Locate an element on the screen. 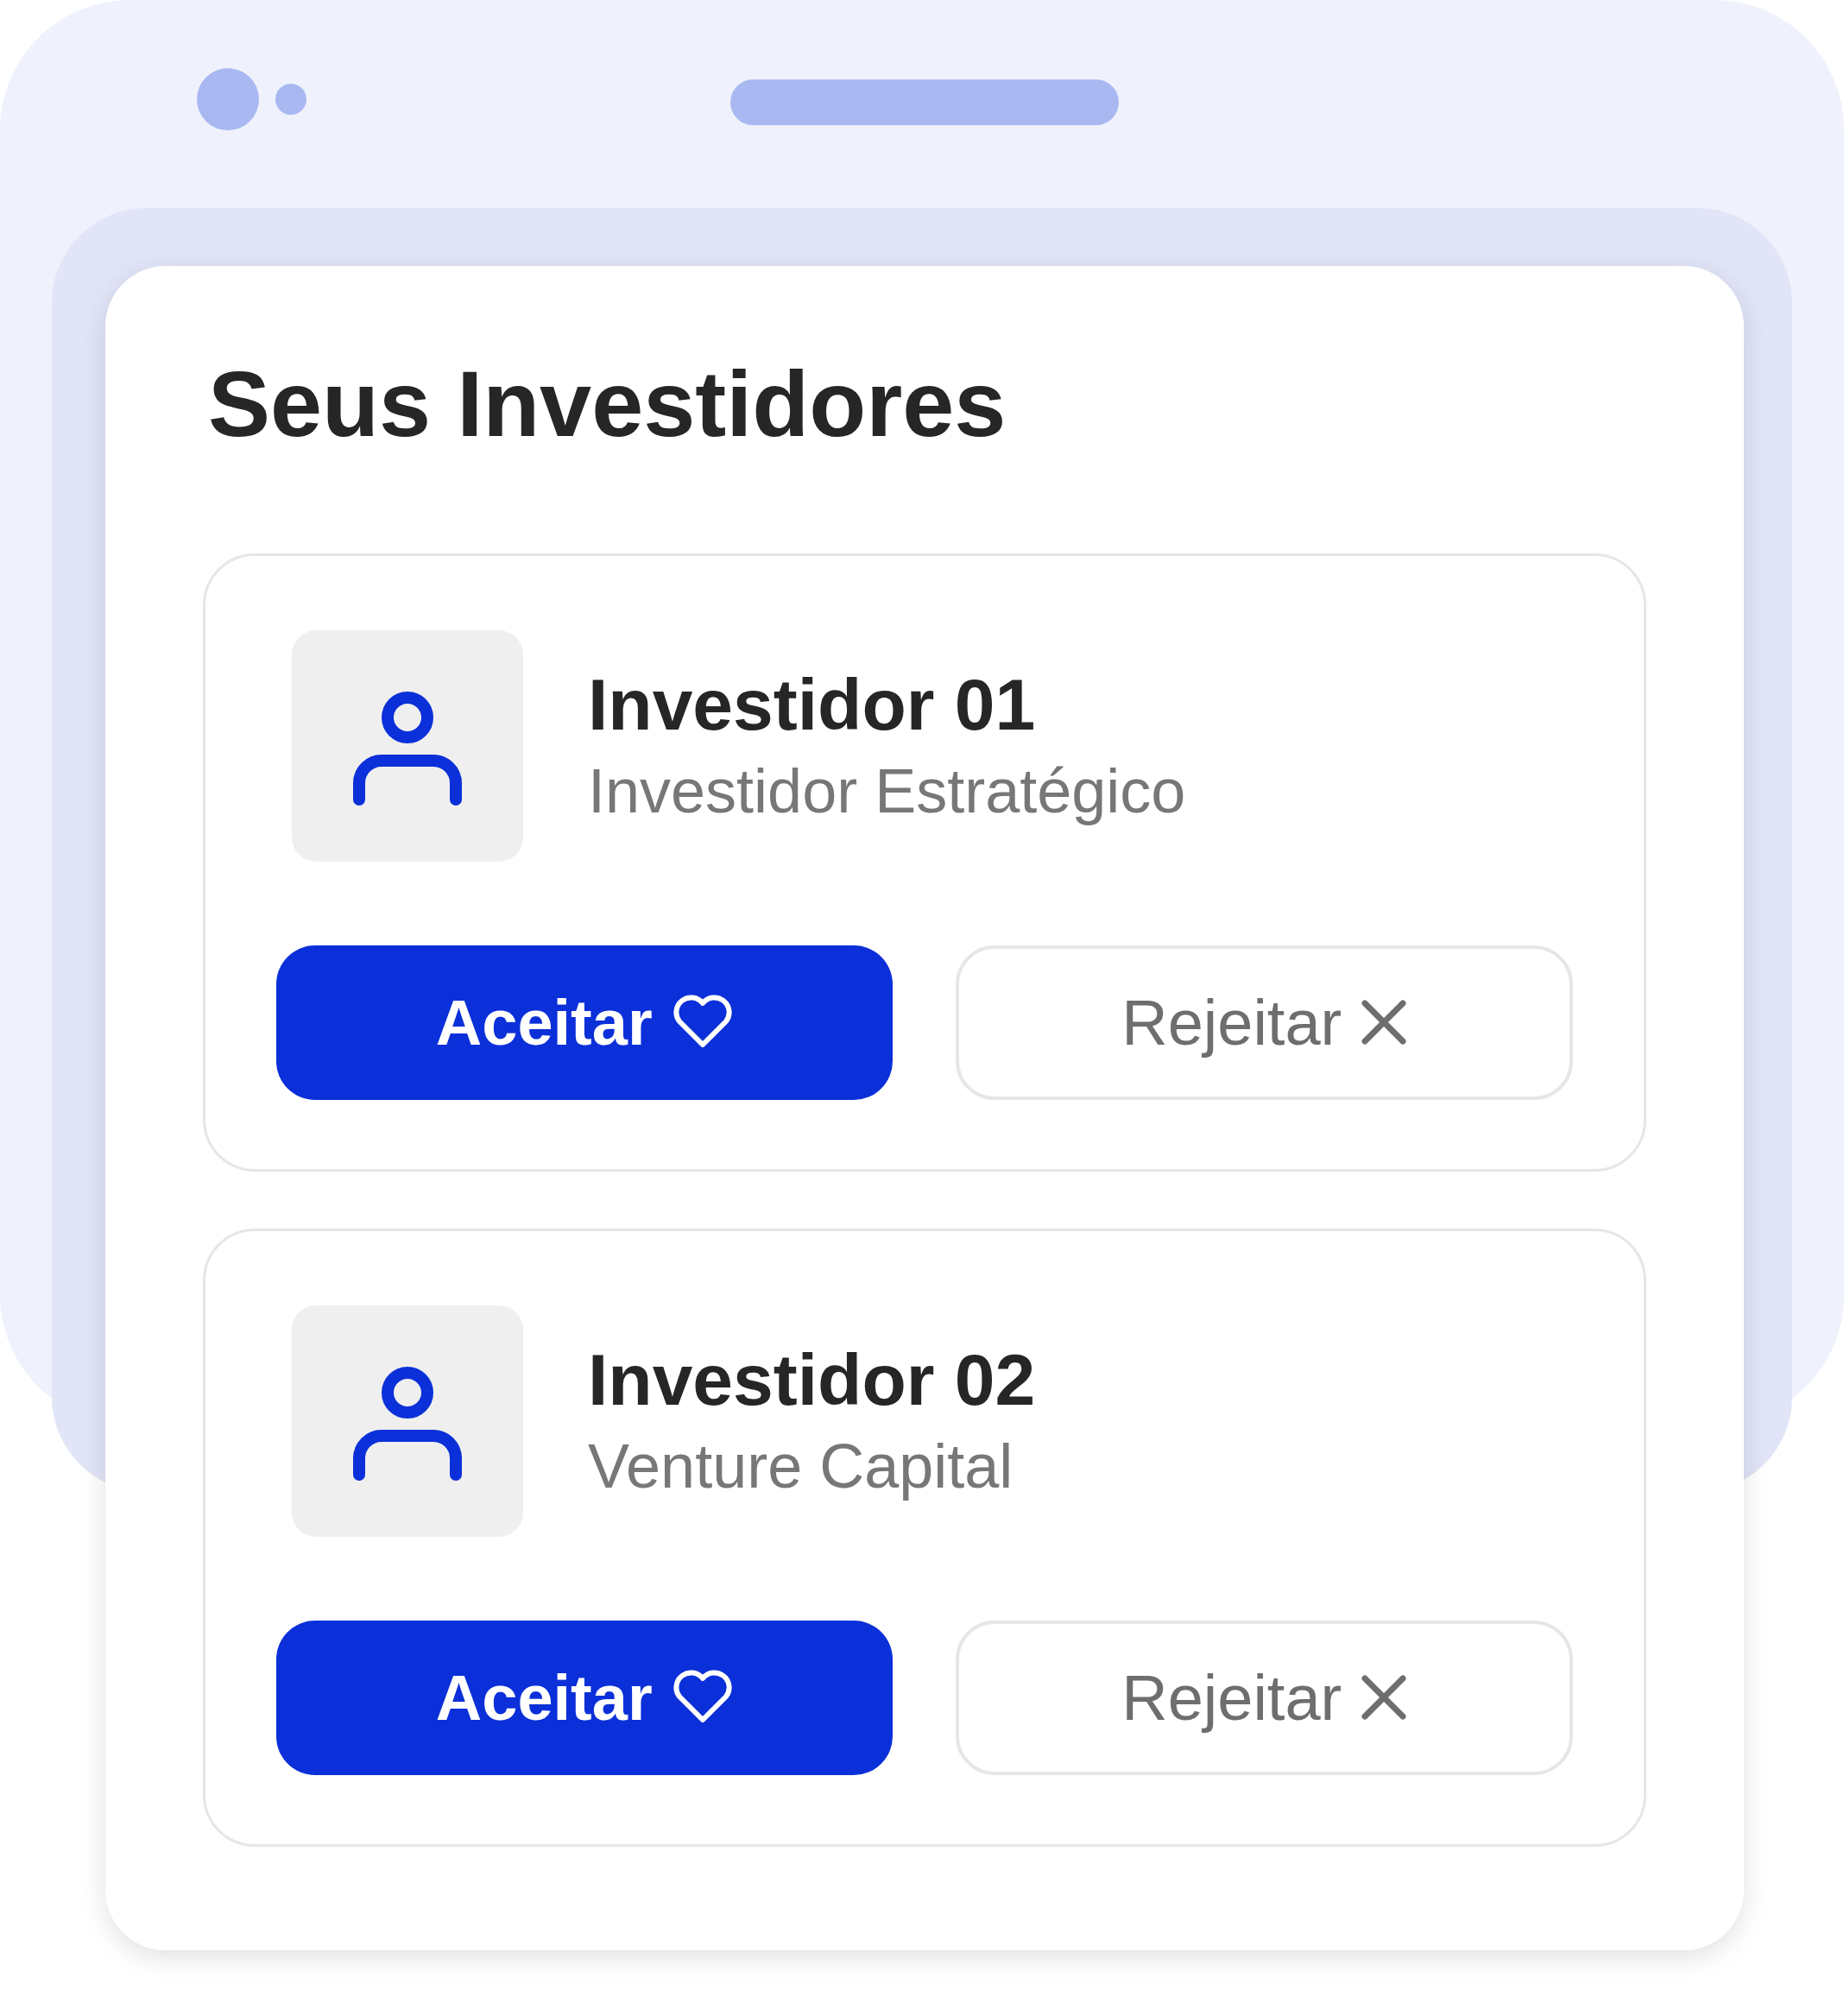  investor-name: Investidor 02 is located at coordinates (812, 1380).